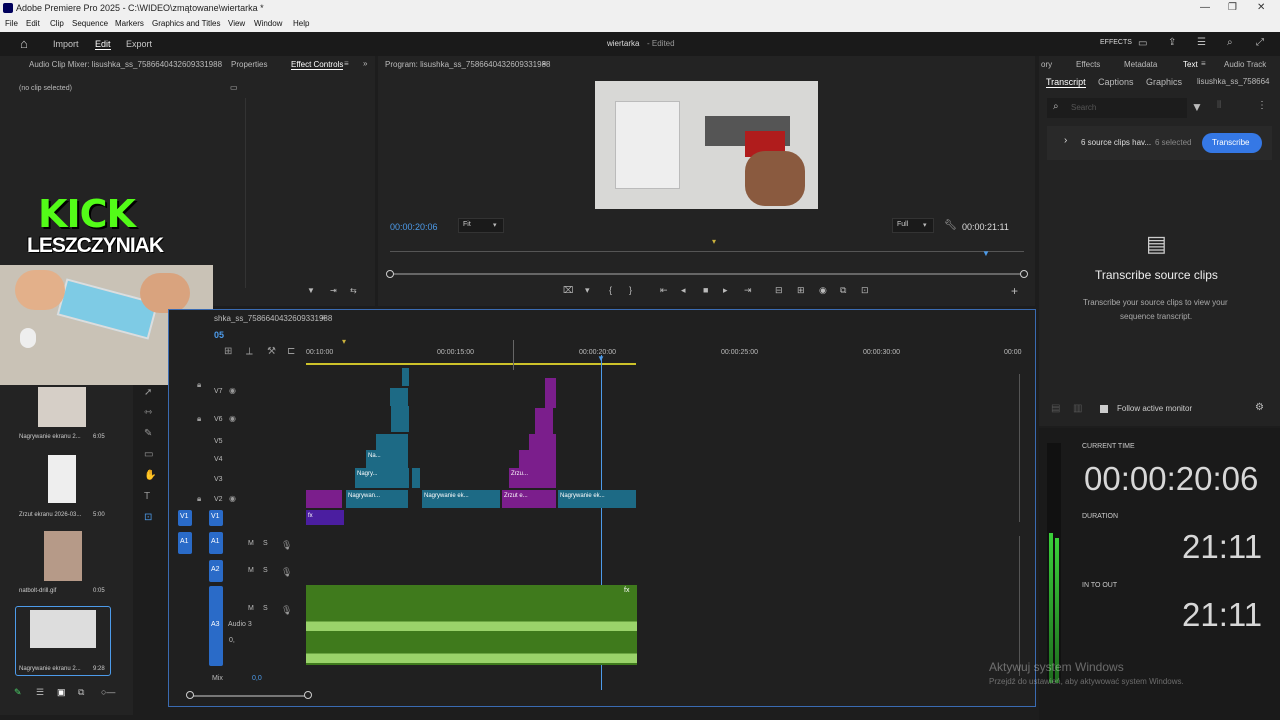 The height and width of the screenshot is (720, 1280). Describe the element at coordinates (216, 571) in the screenshot. I see `track-a2-patch: A2` at that location.